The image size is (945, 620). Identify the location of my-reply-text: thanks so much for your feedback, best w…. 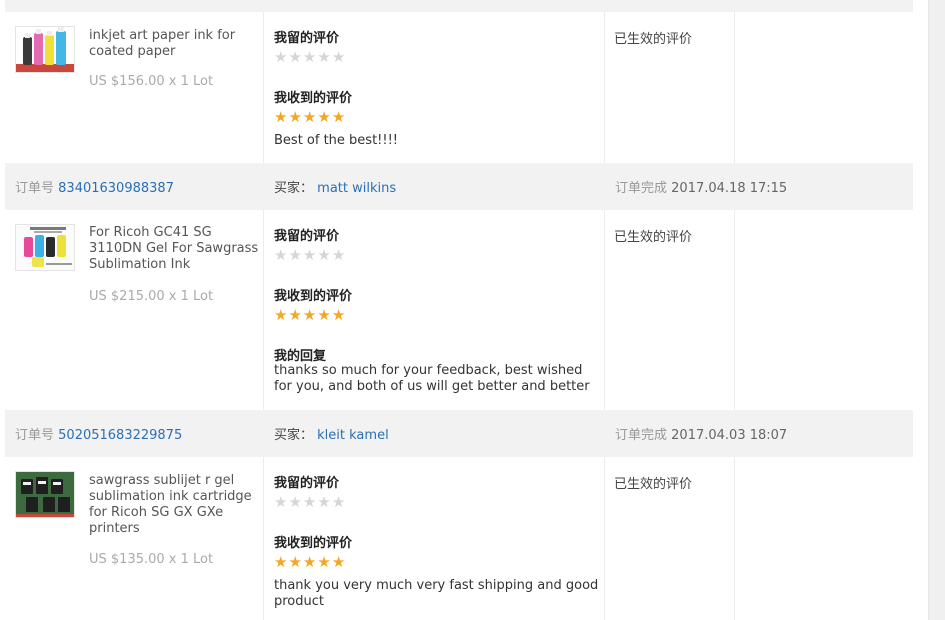
(432, 378).